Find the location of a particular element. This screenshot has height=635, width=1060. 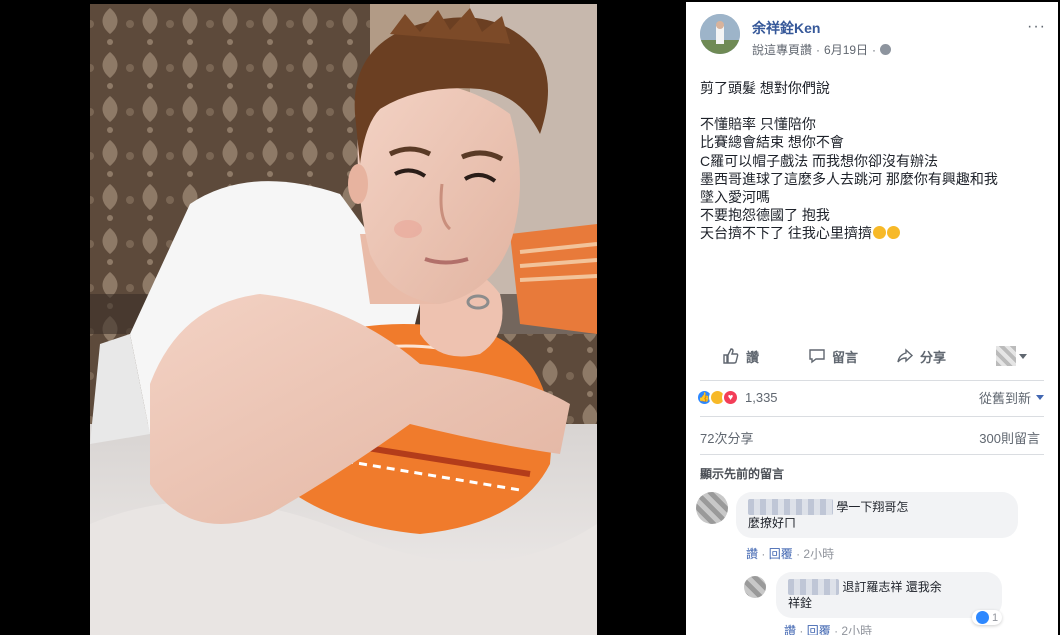

comment-label: 留言 is located at coordinates (845, 357).